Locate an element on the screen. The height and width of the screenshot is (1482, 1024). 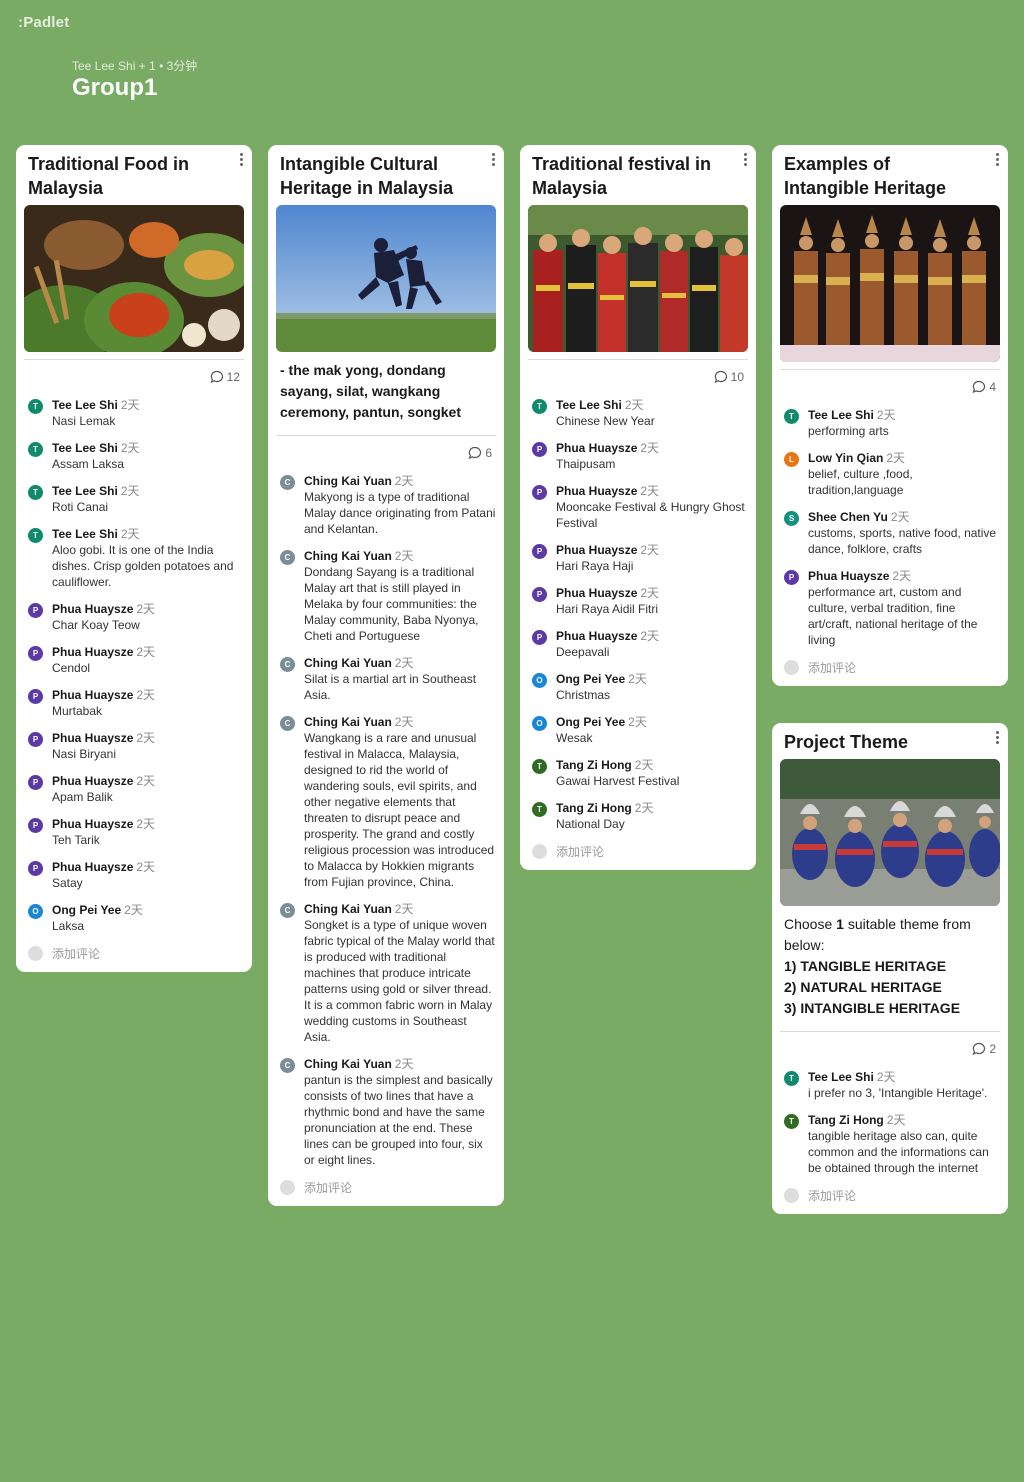
comment-item: P Phua Huaysze 2天 Hari Raya Aidil Fitri is located at coordinates (638, 601).